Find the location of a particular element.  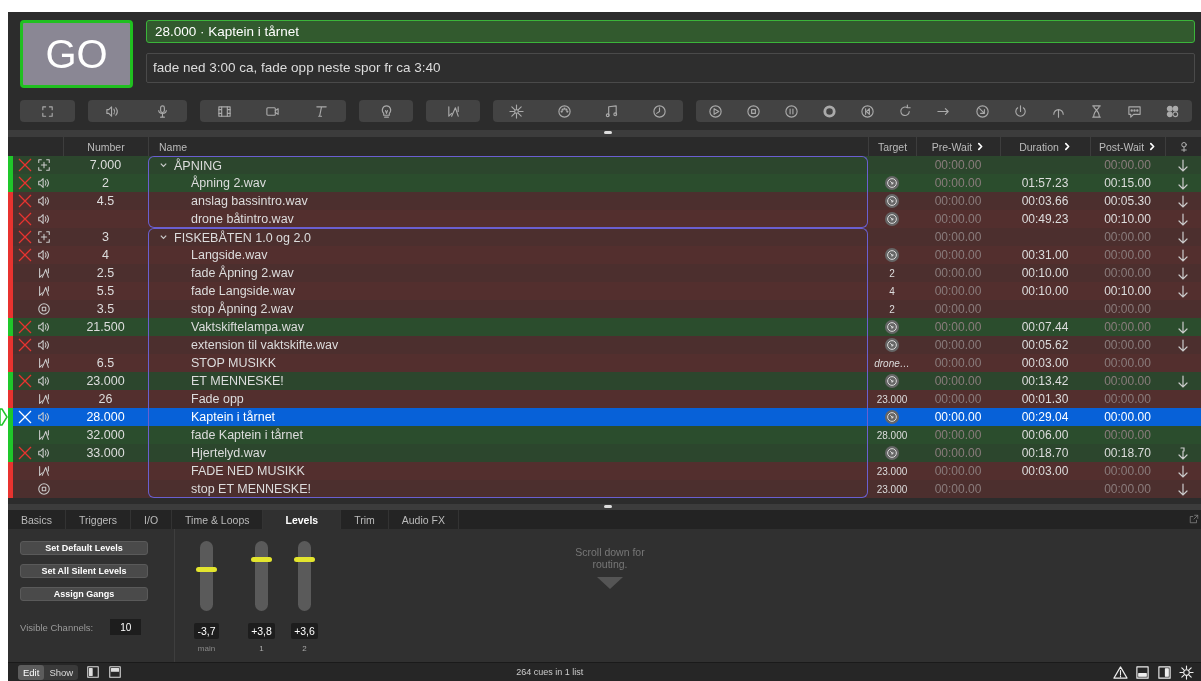

standby-cue-field: 28.000 · Kaptein i tårnet is located at coordinates (670, 31).